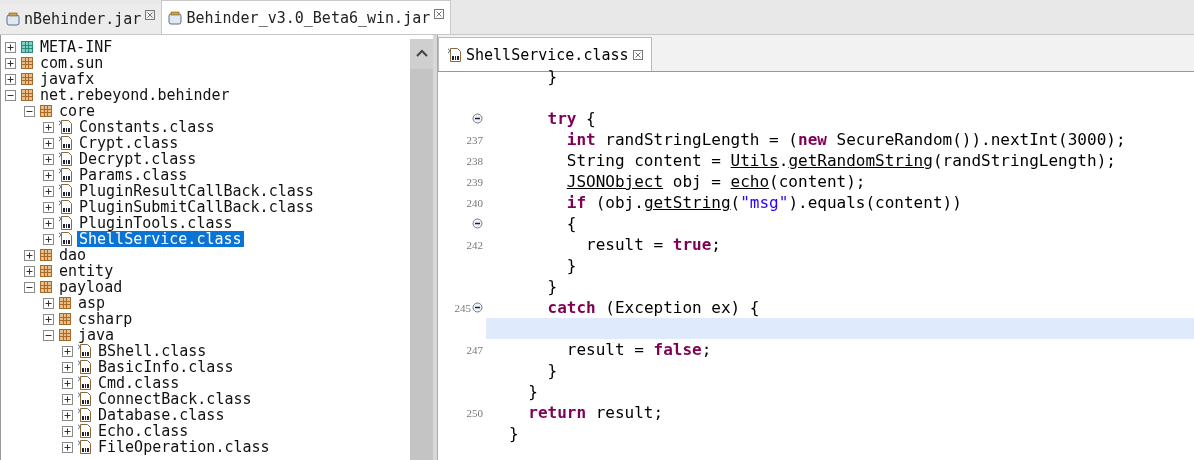 Image resolution: width=1194 pixels, height=460 pixels. I want to click on tree-item: Constants.class, so click(147, 127).